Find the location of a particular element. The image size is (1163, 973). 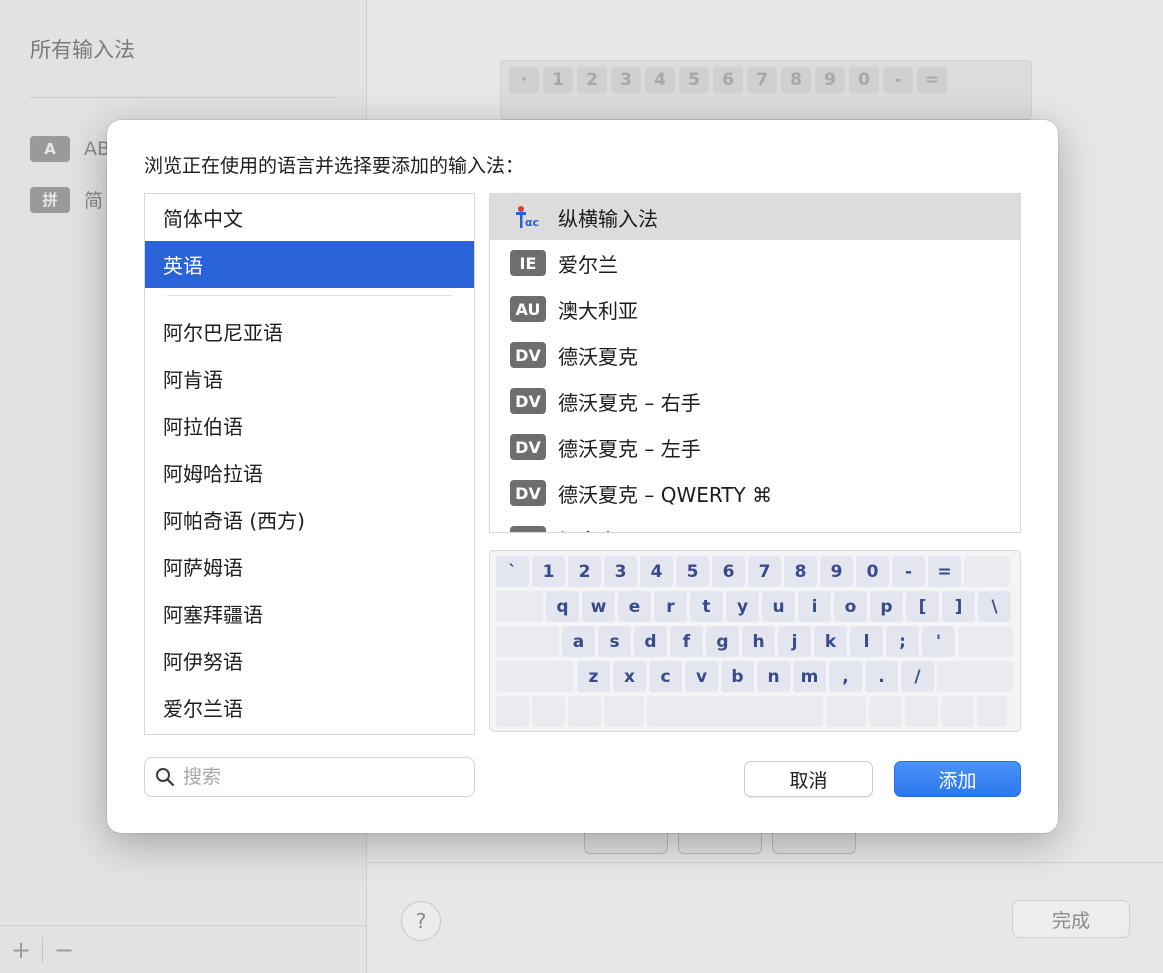

keyboard-key: 6 is located at coordinates (728, 571).